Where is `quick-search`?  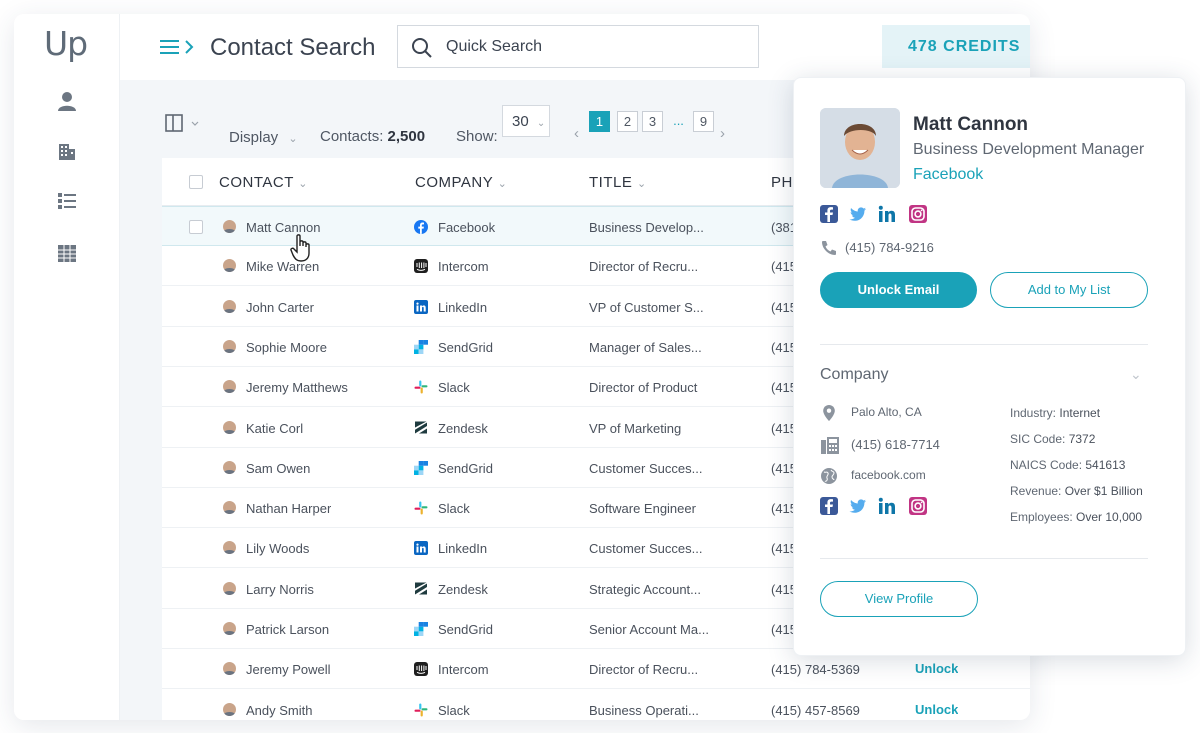
quick-search is located at coordinates (578, 46).